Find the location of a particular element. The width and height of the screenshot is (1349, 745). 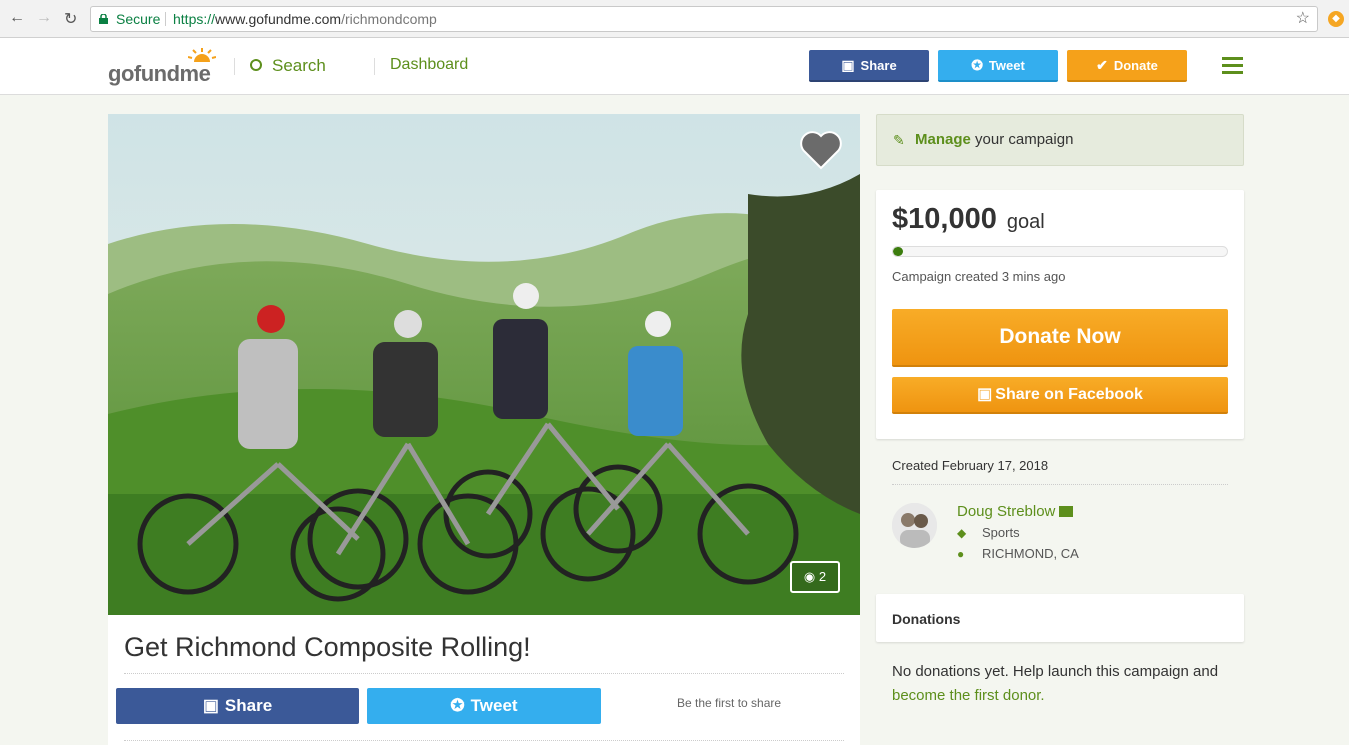

map-pin-icon: ● is located at coordinates (961, 554).